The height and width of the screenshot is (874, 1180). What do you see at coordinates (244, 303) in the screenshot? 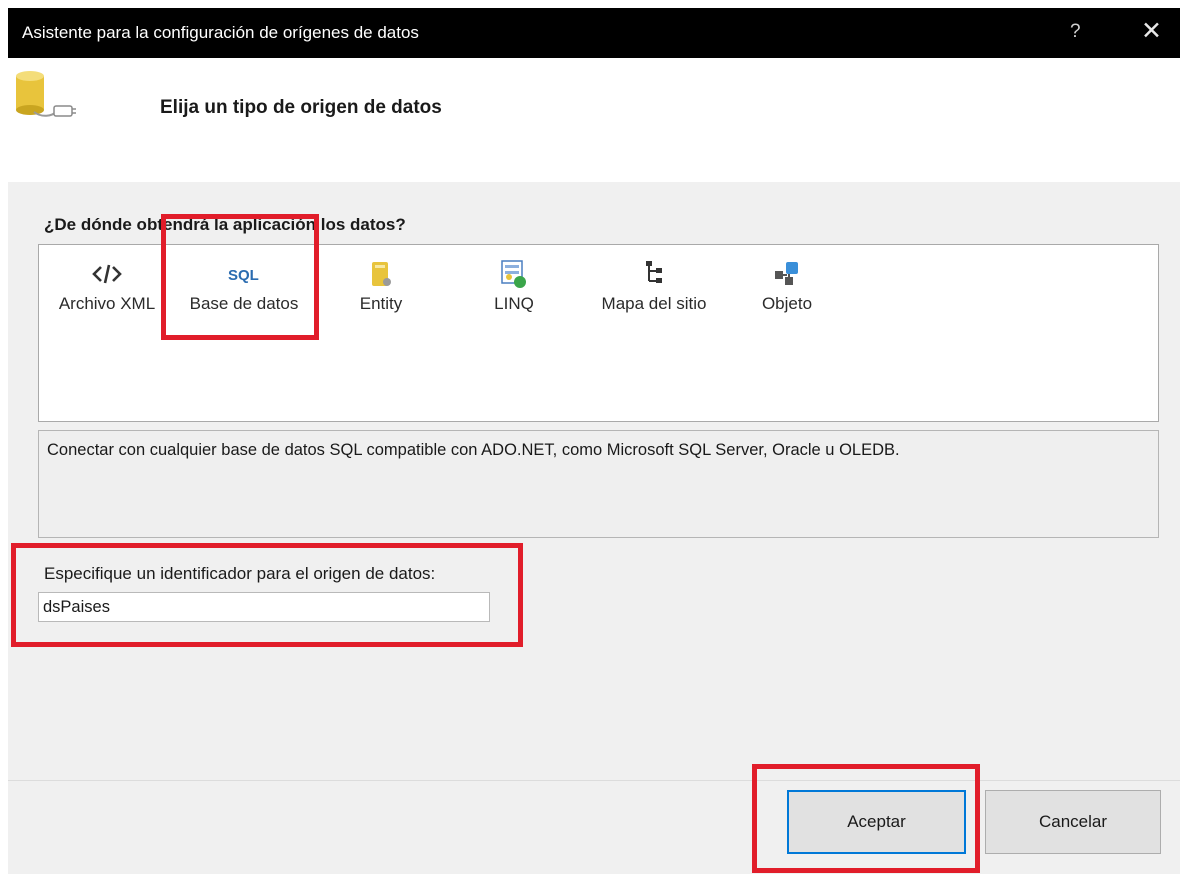
I see `source-item-label: Base de datos` at bounding box center [244, 303].